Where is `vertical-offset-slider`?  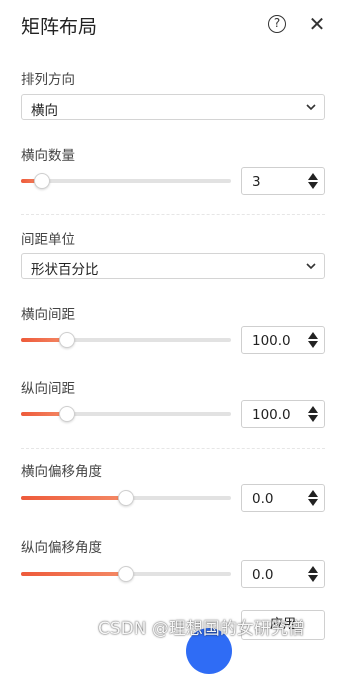
vertical-offset-slider is located at coordinates (126, 574).